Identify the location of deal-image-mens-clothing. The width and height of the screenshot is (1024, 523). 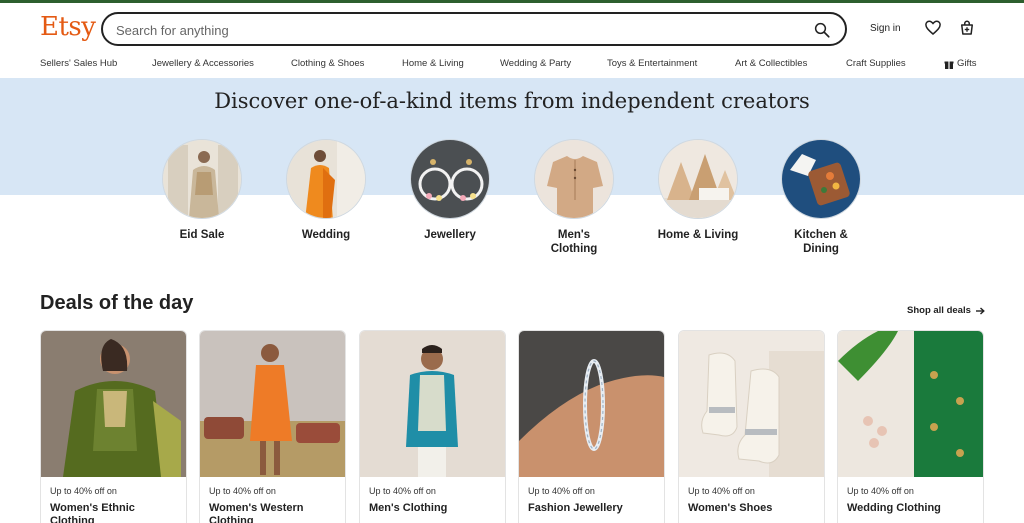
(432, 404).